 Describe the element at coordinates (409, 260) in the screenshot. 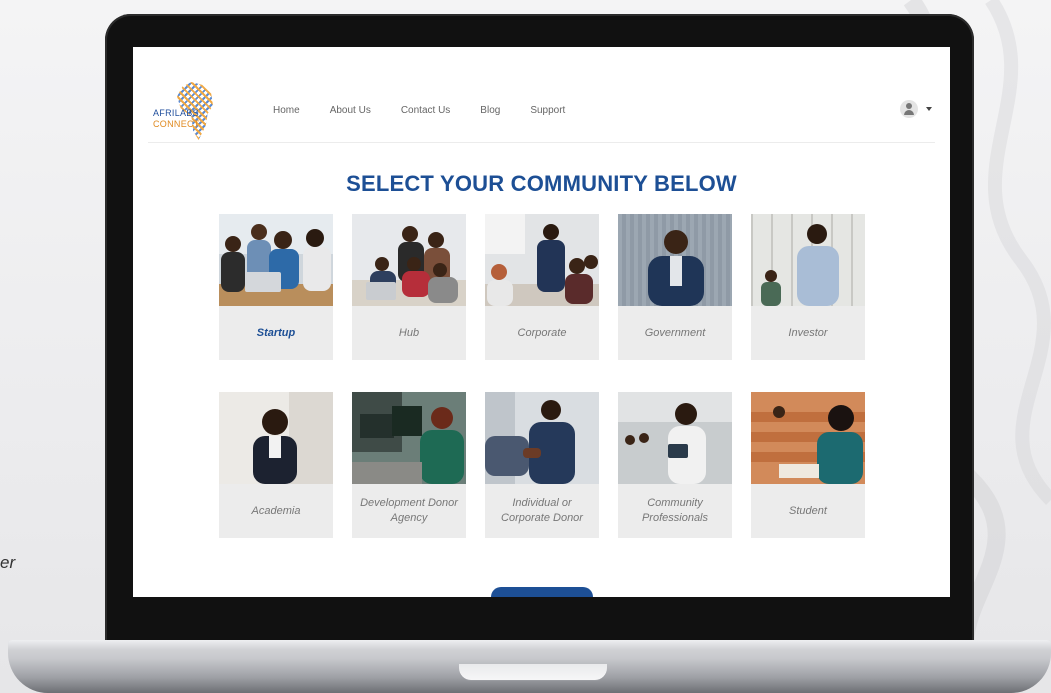

I see `hub-photo` at that location.